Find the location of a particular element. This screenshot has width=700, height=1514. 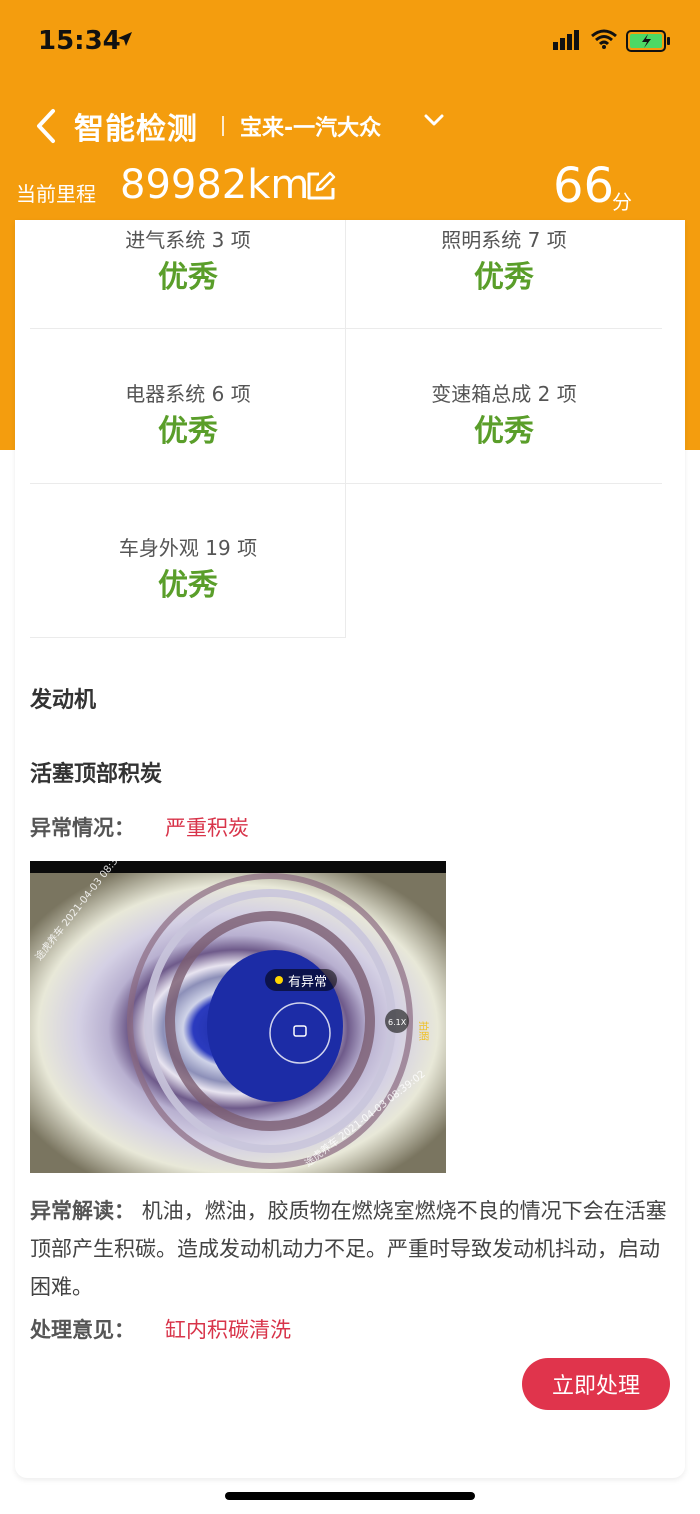

grid-cell-label: 照明系统 7 项 is located at coordinates (504, 240).